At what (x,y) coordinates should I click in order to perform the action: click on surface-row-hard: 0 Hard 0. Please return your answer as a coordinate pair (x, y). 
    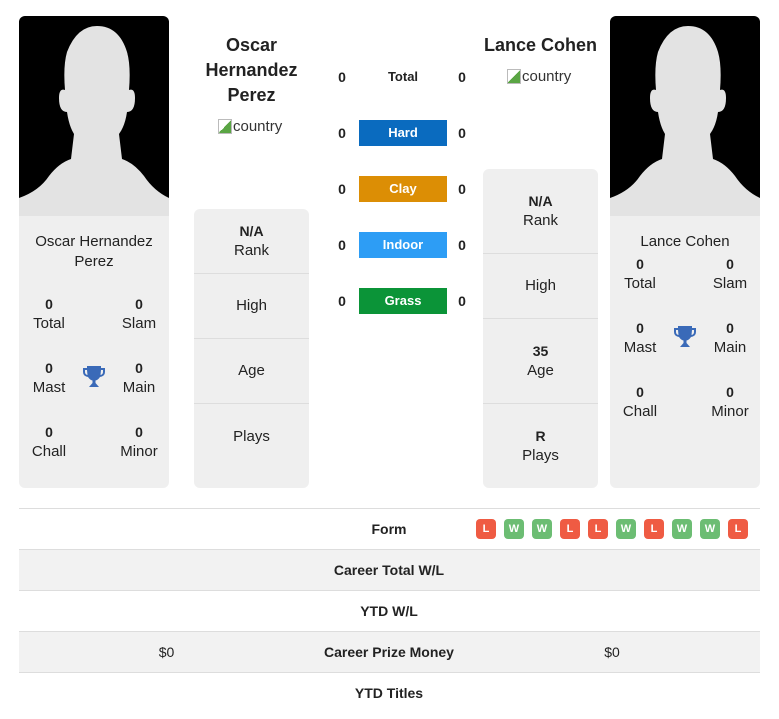
    Looking at the image, I should click on (402, 133).